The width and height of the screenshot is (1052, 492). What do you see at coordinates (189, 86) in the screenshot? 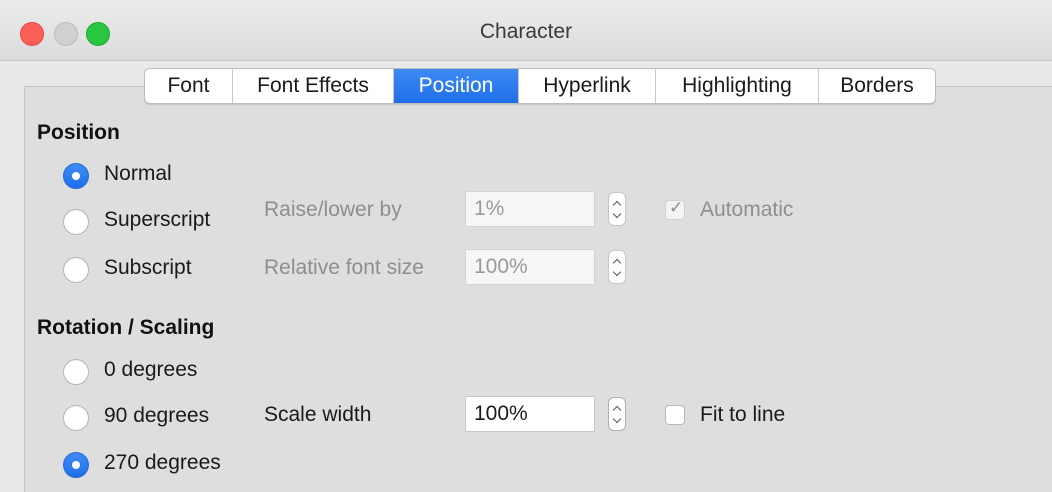
I see `tab-font: Font` at bounding box center [189, 86].